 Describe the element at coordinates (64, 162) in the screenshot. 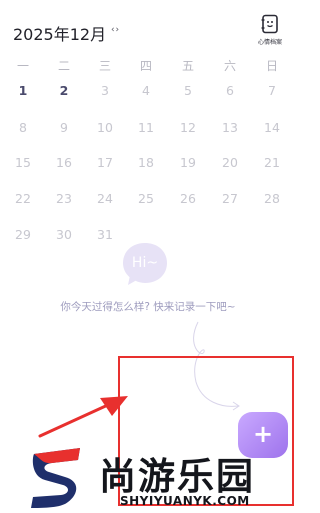

I see `calendar-day: 16` at that location.